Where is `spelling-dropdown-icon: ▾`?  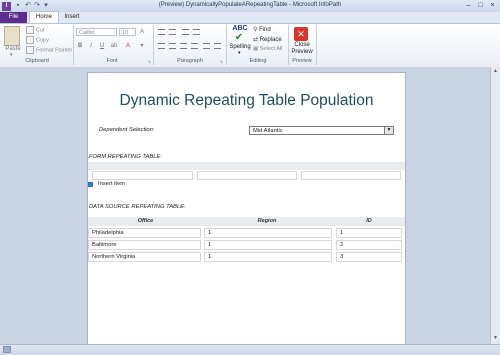
spelling-dropdown-icon: ▾ is located at coordinates (239, 53).